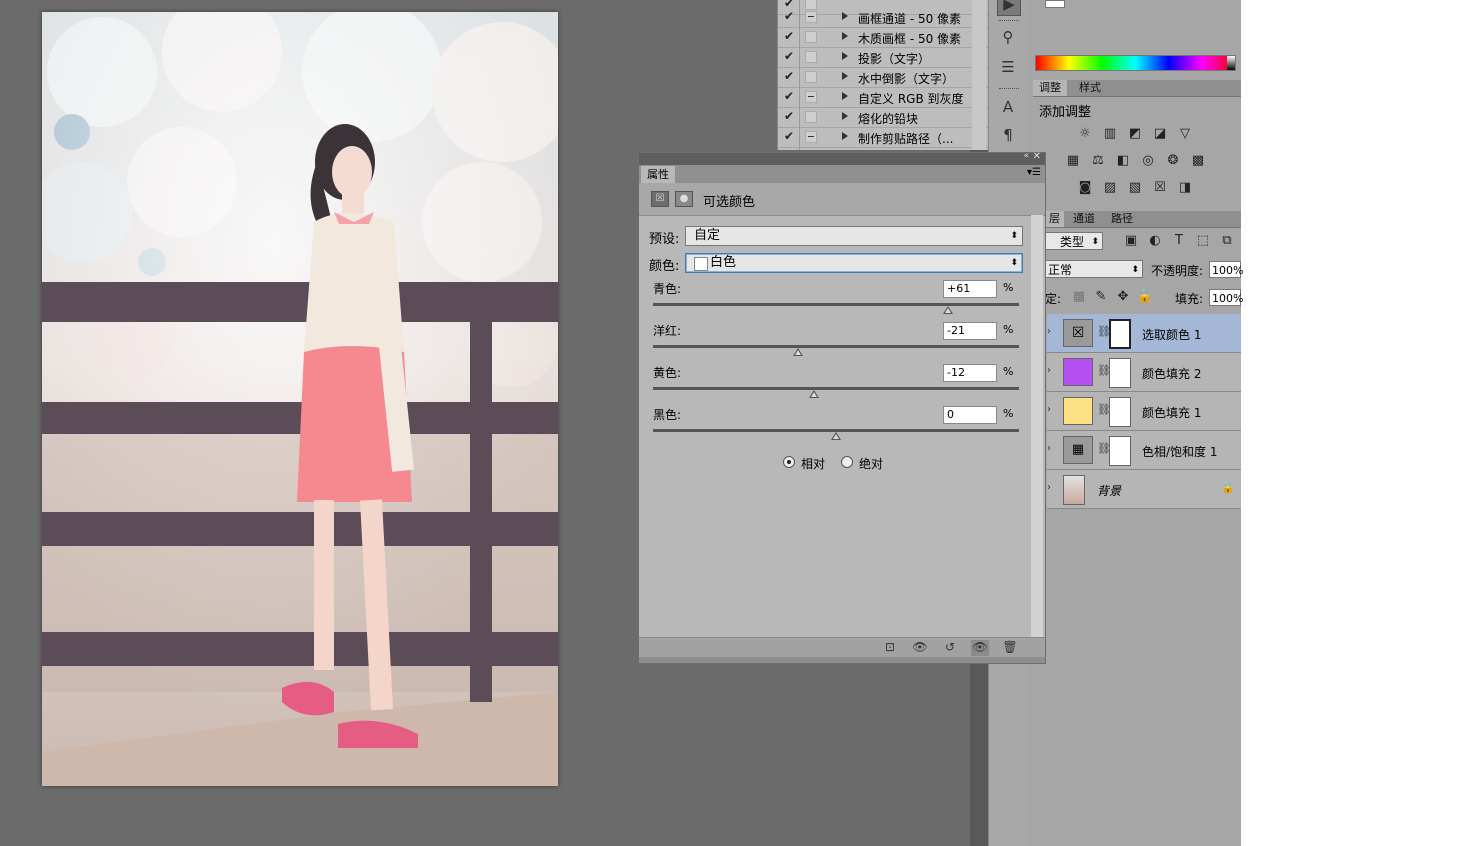 This screenshot has width=1467, height=846. I want to click on curves-icon: ◩, so click(1135, 134).